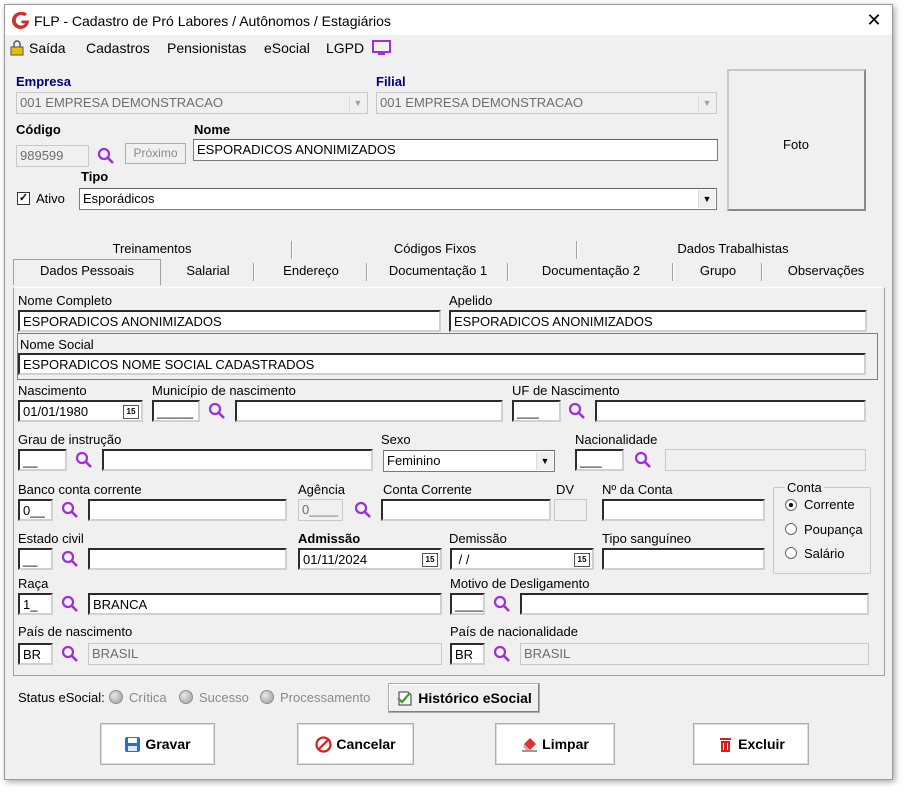  What do you see at coordinates (176, 411) in the screenshot?
I see `municipio-code-input: _____` at bounding box center [176, 411].